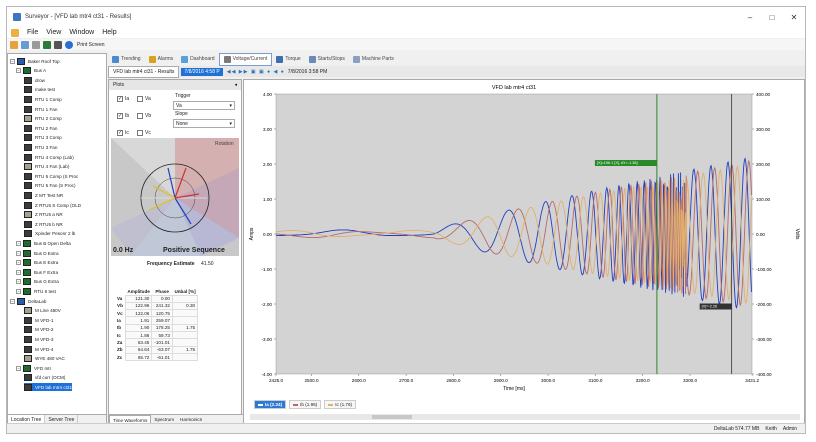 The width and height of the screenshot is (816, 442). What do you see at coordinates (31, 71) in the screenshot?
I see `tree-item: − Bus A` at bounding box center [31, 71].